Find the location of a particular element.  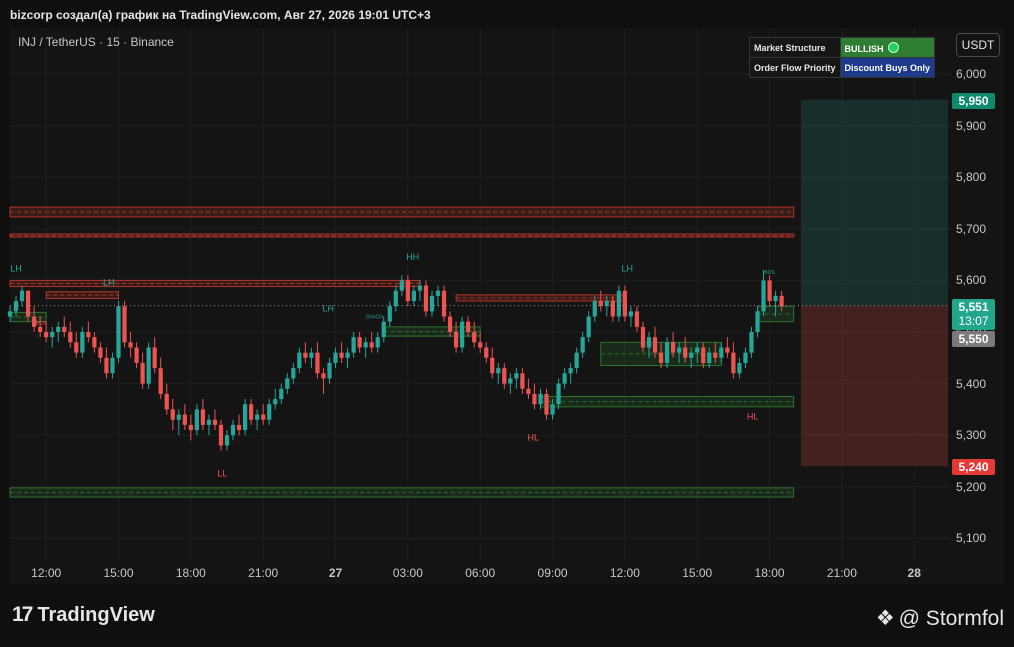

author-watermark: ❖ @ Stormfol is located at coordinates (940, 618).